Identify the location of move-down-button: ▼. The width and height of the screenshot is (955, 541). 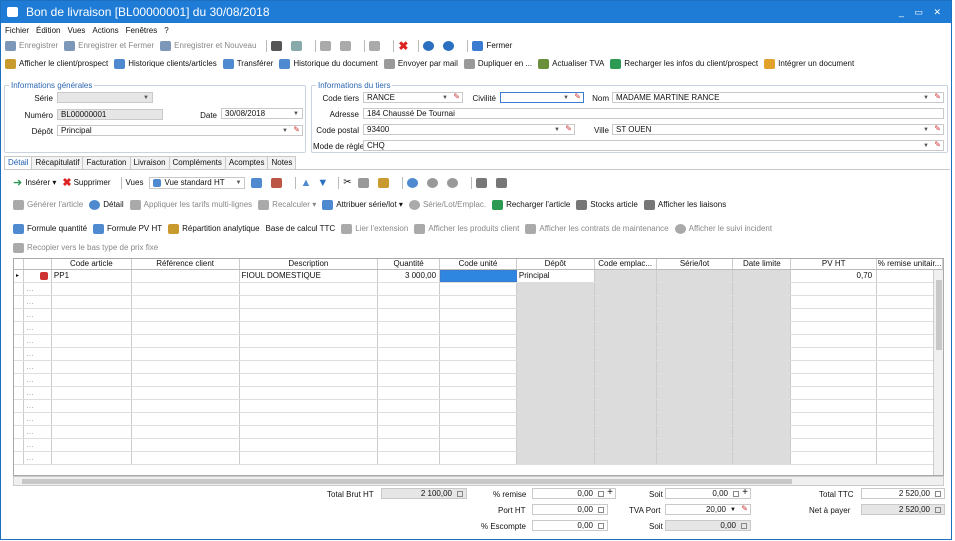
(322, 183).